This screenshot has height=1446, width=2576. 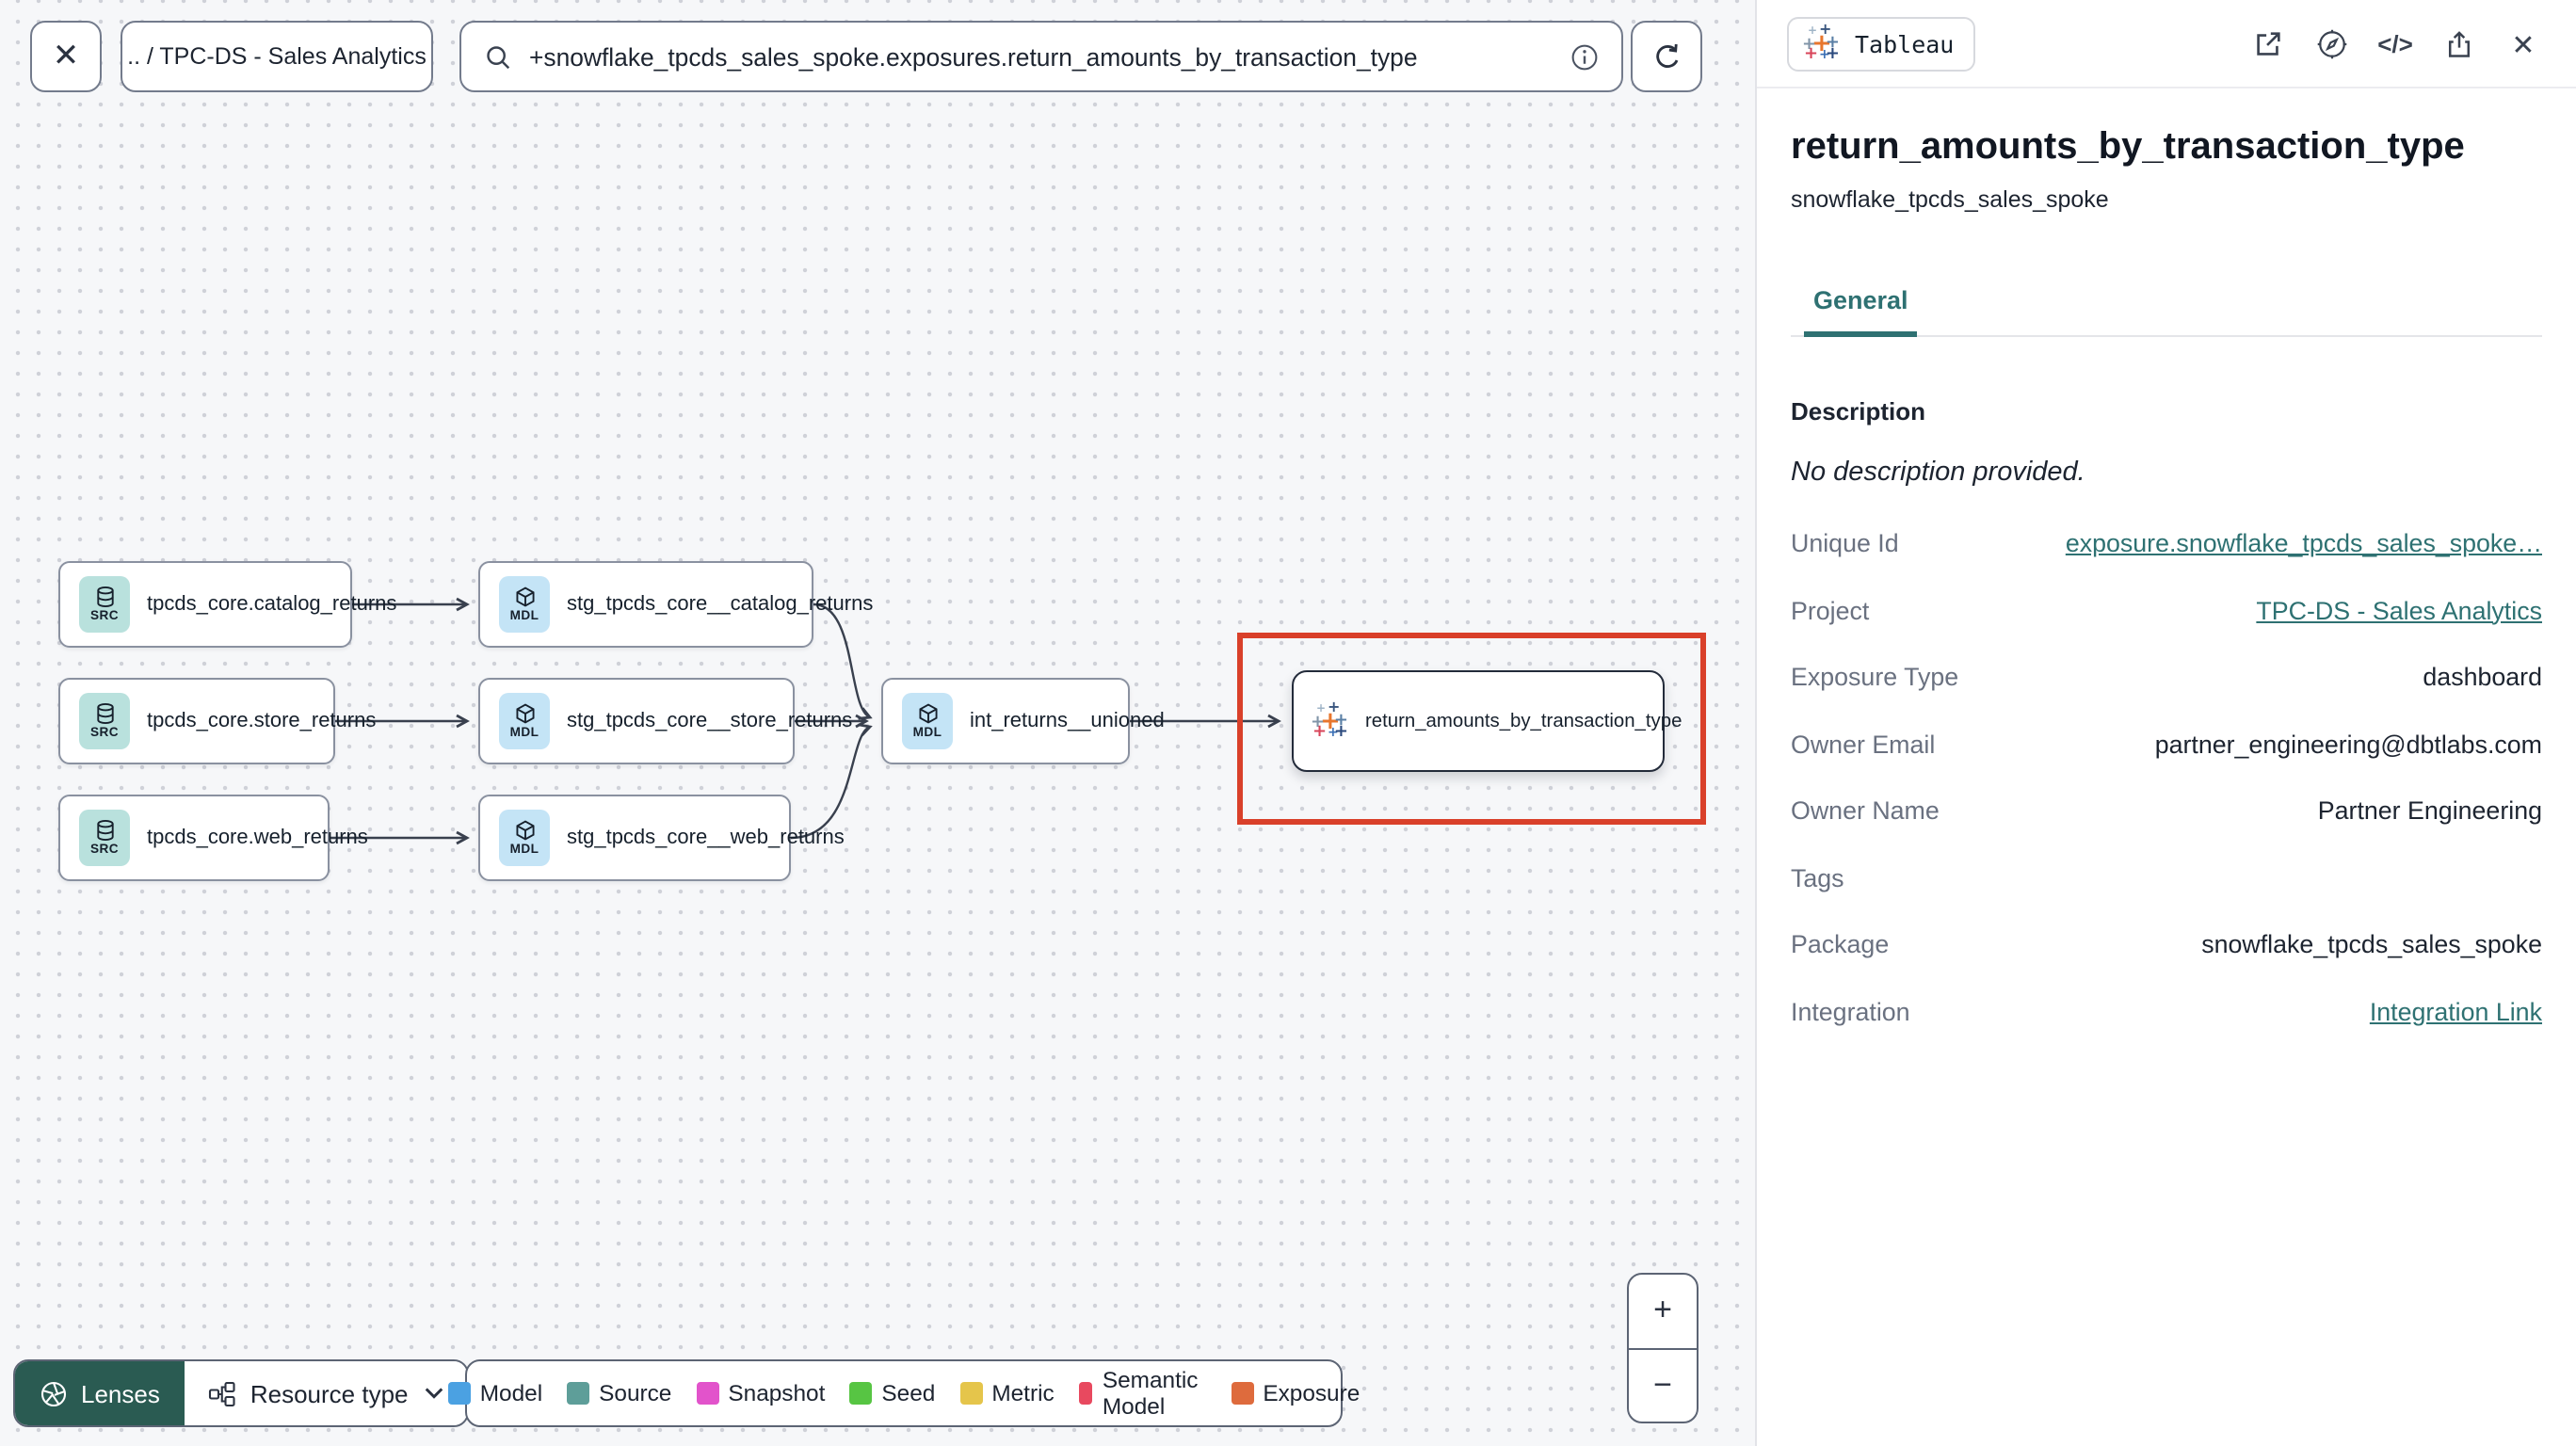 I want to click on owner-email-value: partner_engineering@dbtlabs.com, so click(x=2348, y=744).